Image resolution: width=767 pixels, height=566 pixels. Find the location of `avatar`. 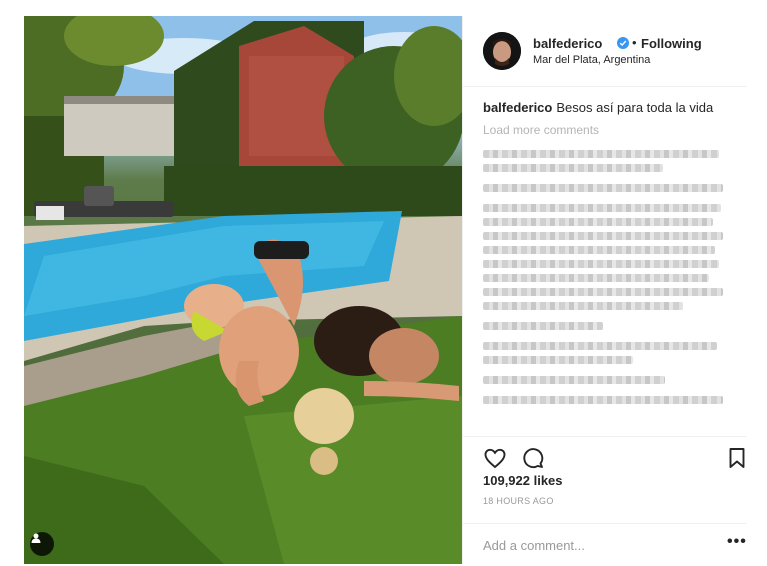

avatar is located at coordinates (502, 51).